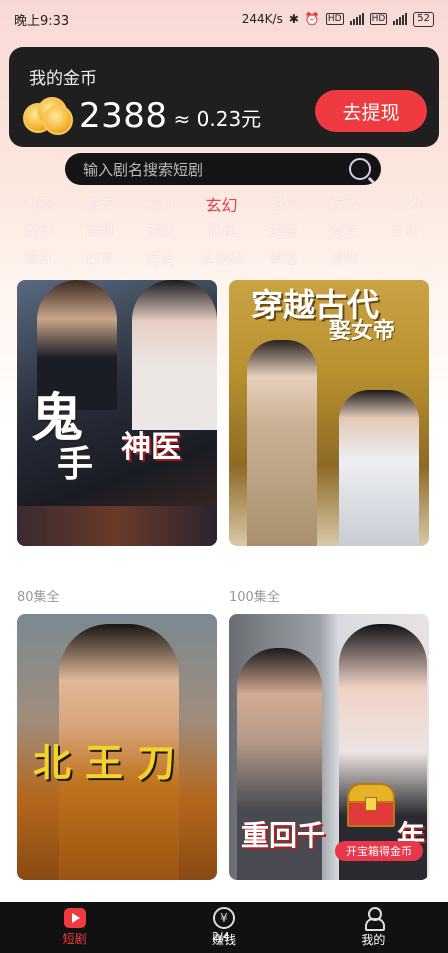 This screenshot has height=953, width=448. I want to click on poster-title: 北王刀, so click(111, 762).